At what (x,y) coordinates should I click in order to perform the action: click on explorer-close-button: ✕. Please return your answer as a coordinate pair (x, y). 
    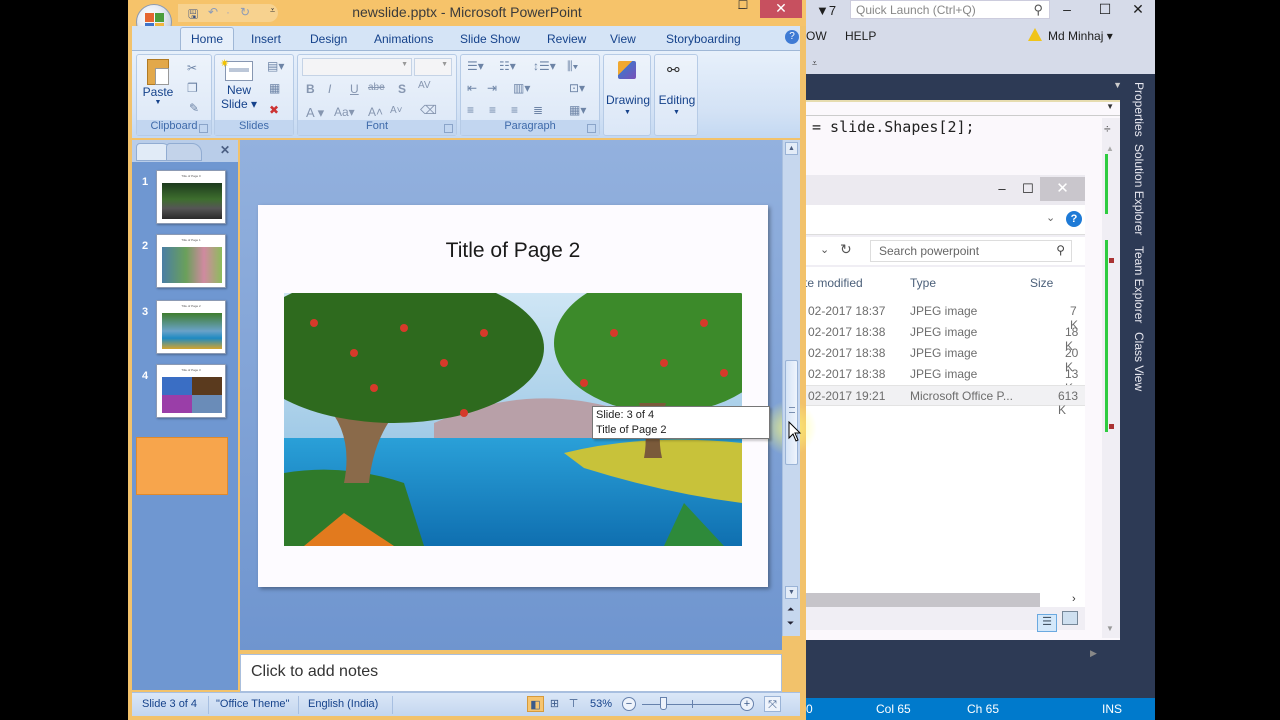
    Looking at the image, I should click on (1062, 189).